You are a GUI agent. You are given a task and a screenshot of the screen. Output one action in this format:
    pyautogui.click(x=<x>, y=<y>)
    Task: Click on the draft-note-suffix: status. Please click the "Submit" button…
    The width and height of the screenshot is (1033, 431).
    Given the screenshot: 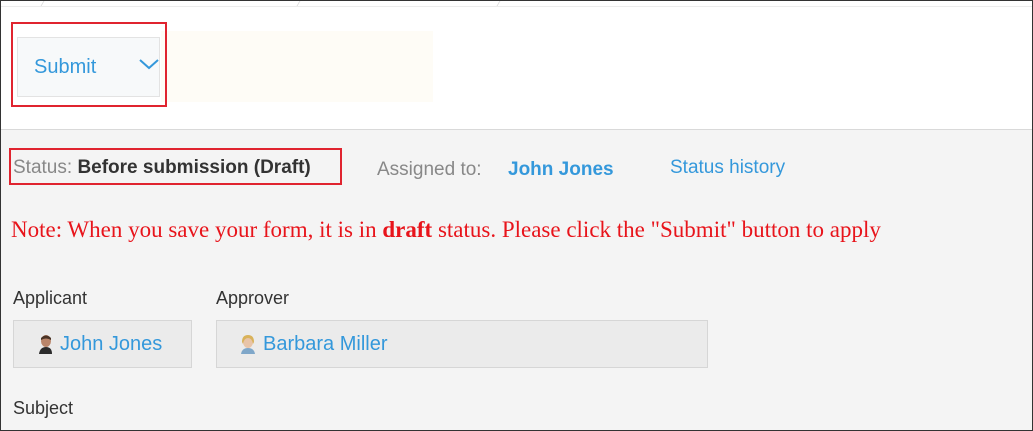 What is the action you would take?
    pyautogui.click(x=656, y=229)
    